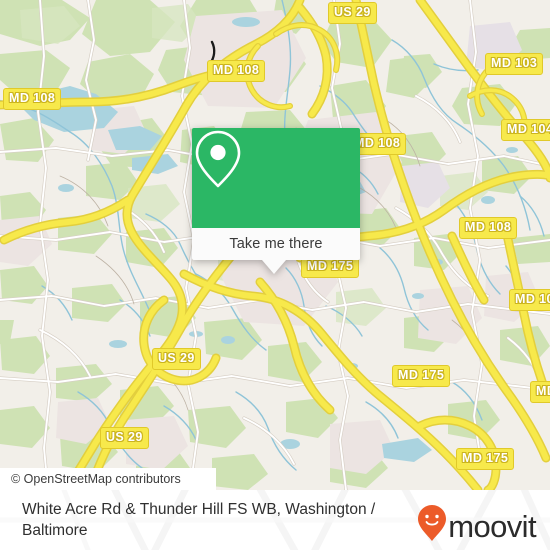  What do you see at coordinates (274, 267) in the screenshot?
I see `popup-pointer-tail` at bounding box center [274, 267].